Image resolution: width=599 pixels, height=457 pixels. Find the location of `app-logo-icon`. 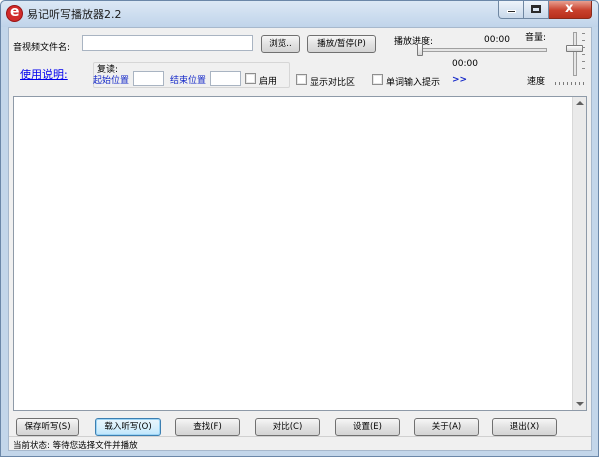

app-logo-icon is located at coordinates (14, 13).